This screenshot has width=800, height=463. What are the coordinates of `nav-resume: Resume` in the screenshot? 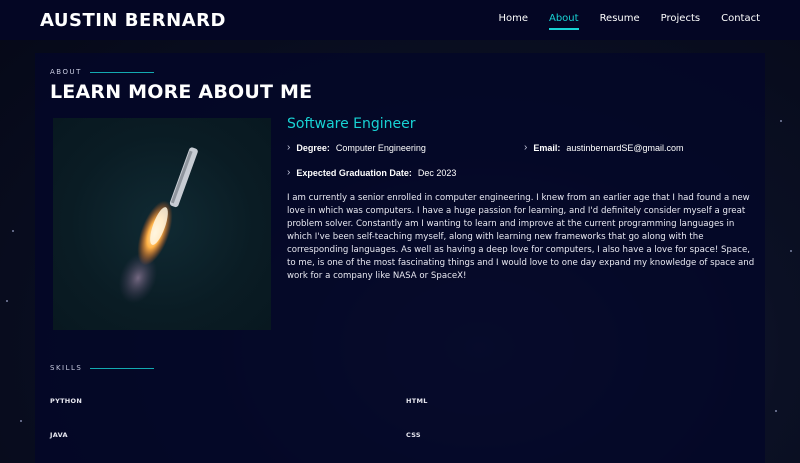 It's located at (620, 20).